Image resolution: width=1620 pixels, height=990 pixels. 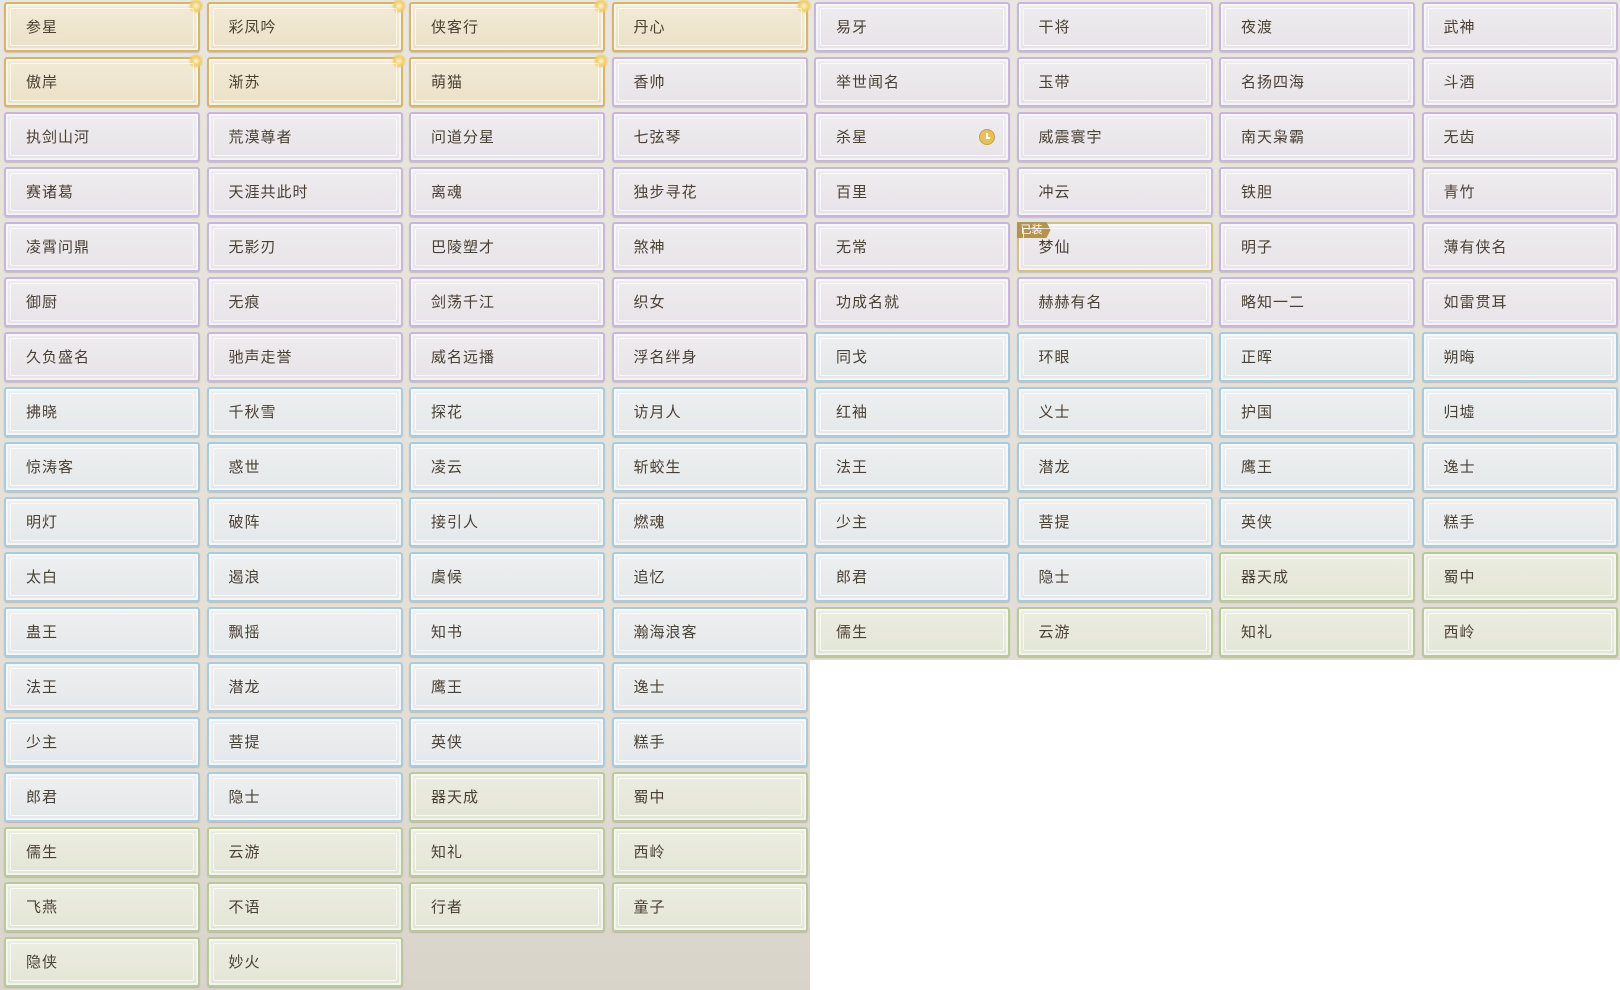 I want to click on title-card: 举世闻名, so click(x=912, y=82).